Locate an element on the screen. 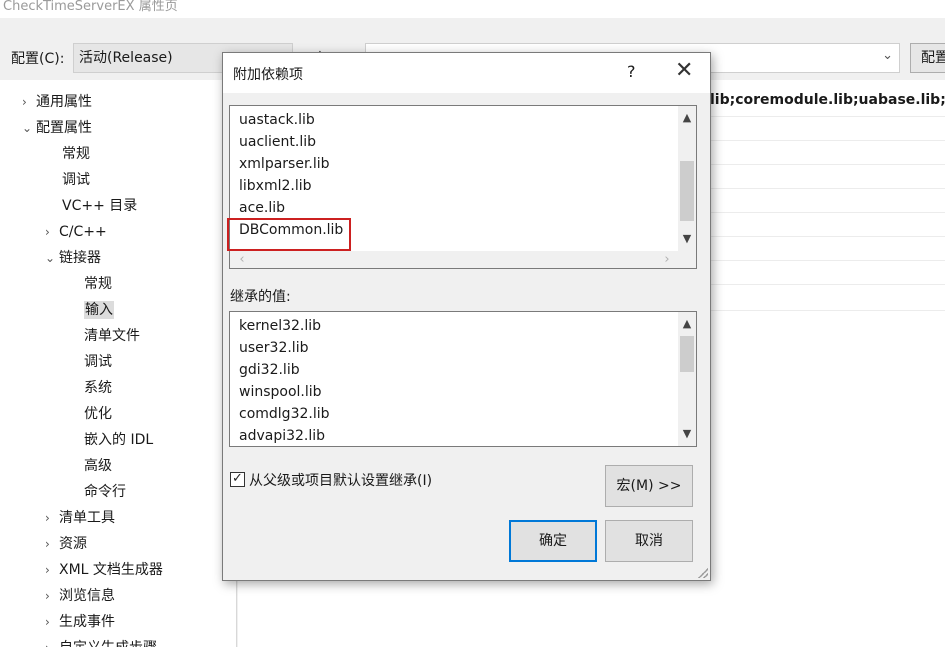 This screenshot has width=945, height=647. tree-item: › 清单工具 is located at coordinates (80, 518).